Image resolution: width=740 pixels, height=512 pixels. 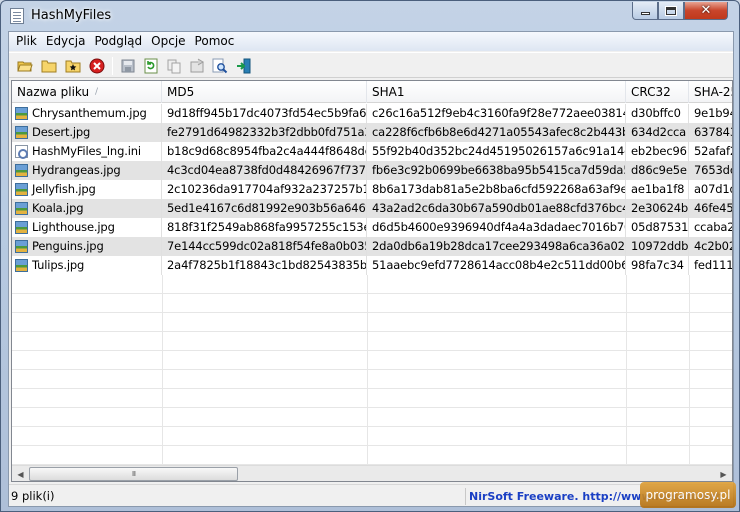 I want to click on column-header-md5: MD5, so click(x=264, y=92).